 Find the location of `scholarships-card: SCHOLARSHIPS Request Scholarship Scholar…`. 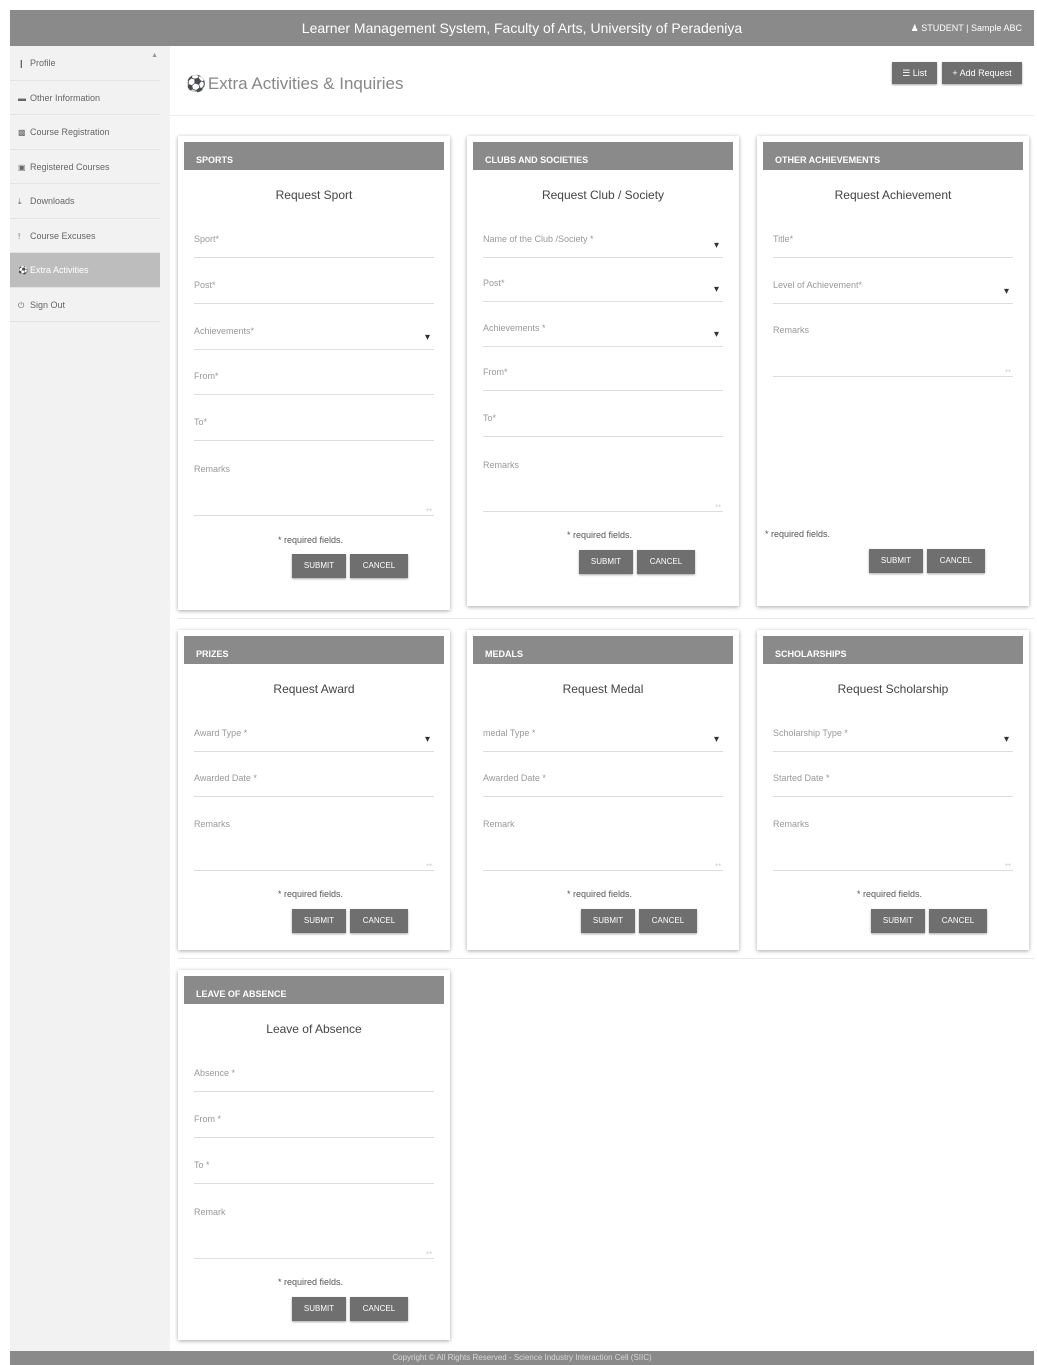

scholarships-card: SCHOLARSHIPS Request Scholarship Scholar… is located at coordinates (893, 790).